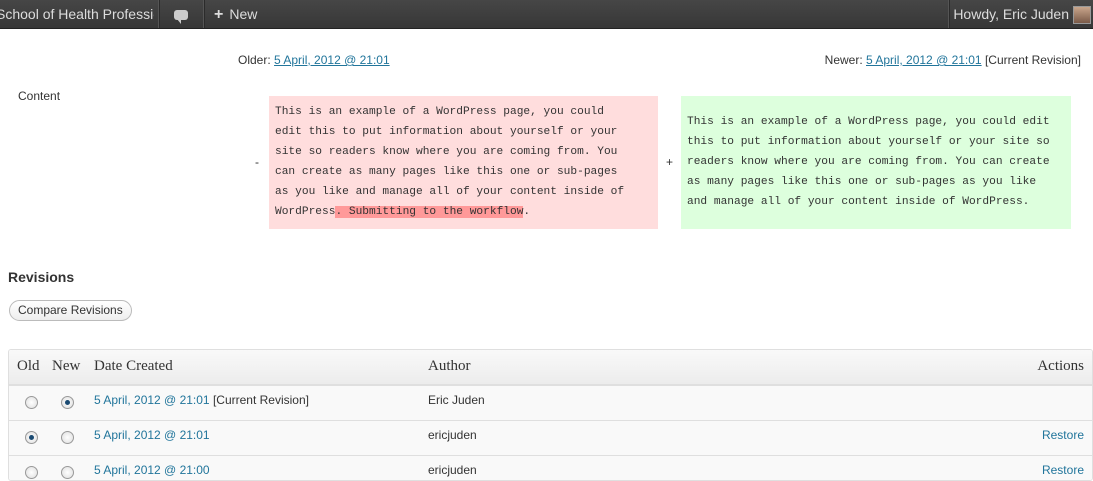 The height and width of the screenshot is (481, 1093). I want to click on table-row: 5 April, 2012 @ 21:00 ericjuden Restore, so click(550, 467).